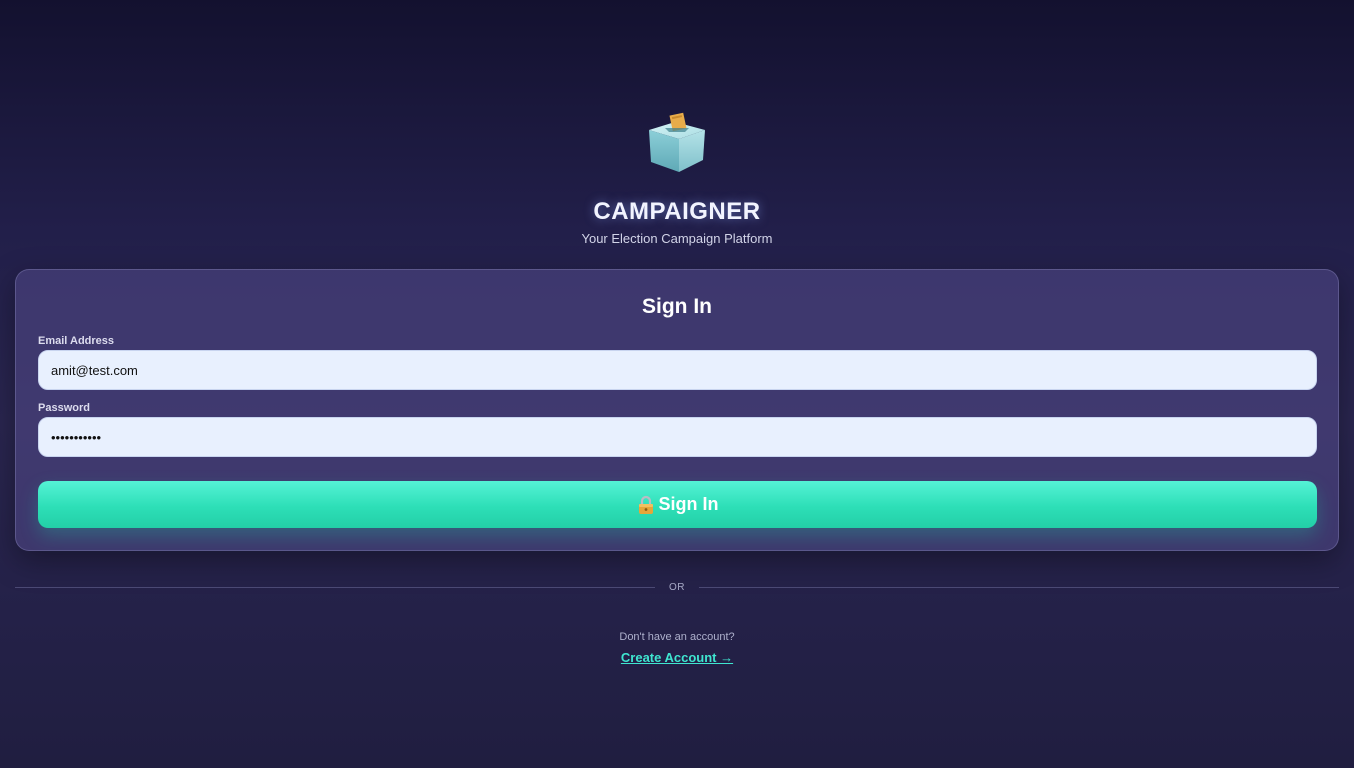 This screenshot has width=1354, height=768. Describe the element at coordinates (645, 504) in the screenshot. I see `lock-icon` at that location.